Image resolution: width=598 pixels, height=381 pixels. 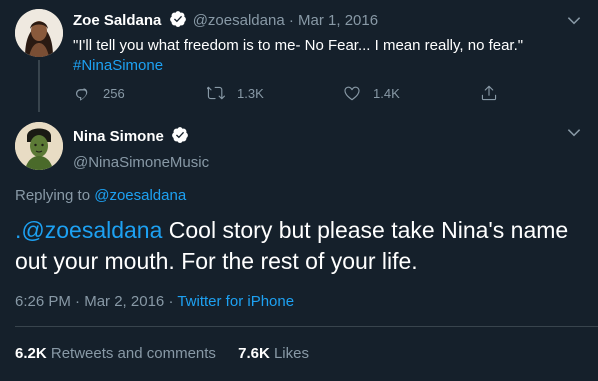 I want to click on thread-connector-line, so click(x=39, y=86).